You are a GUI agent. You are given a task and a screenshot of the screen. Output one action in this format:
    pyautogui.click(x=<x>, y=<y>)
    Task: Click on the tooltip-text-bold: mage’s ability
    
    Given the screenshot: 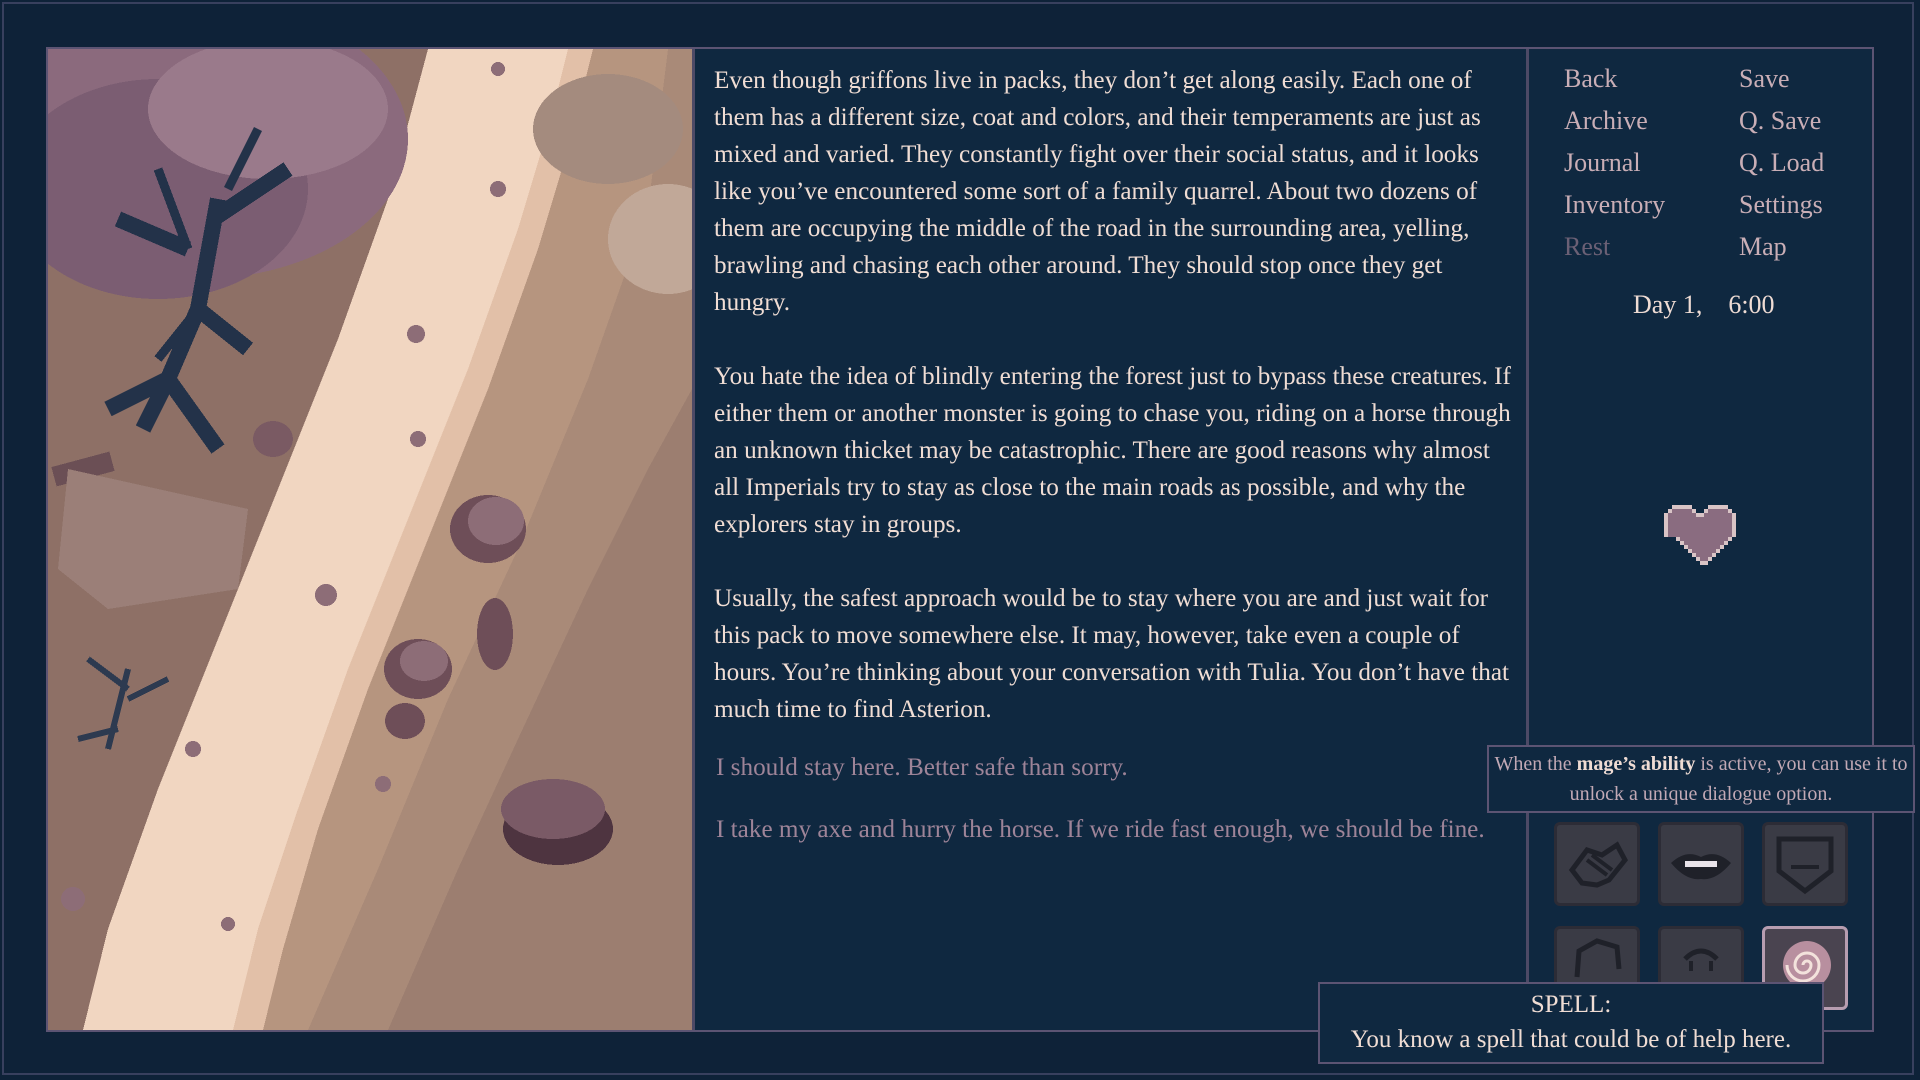 What is the action you would take?
    pyautogui.click(x=1636, y=764)
    